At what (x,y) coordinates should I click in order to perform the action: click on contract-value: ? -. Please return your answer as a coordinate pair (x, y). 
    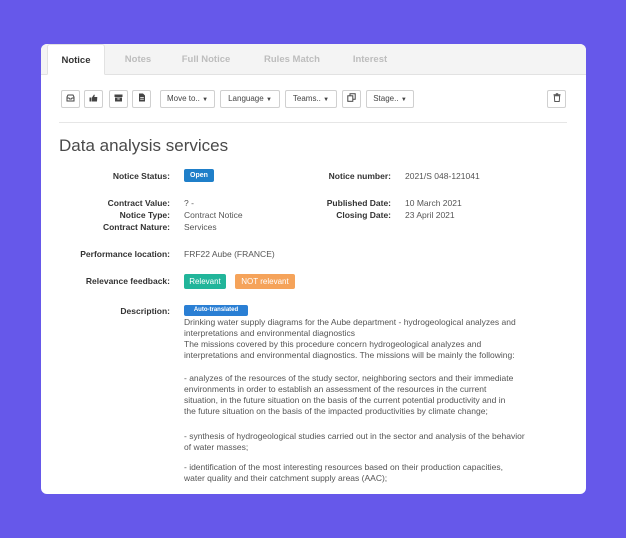
    Looking at the image, I should click on (189, 203).